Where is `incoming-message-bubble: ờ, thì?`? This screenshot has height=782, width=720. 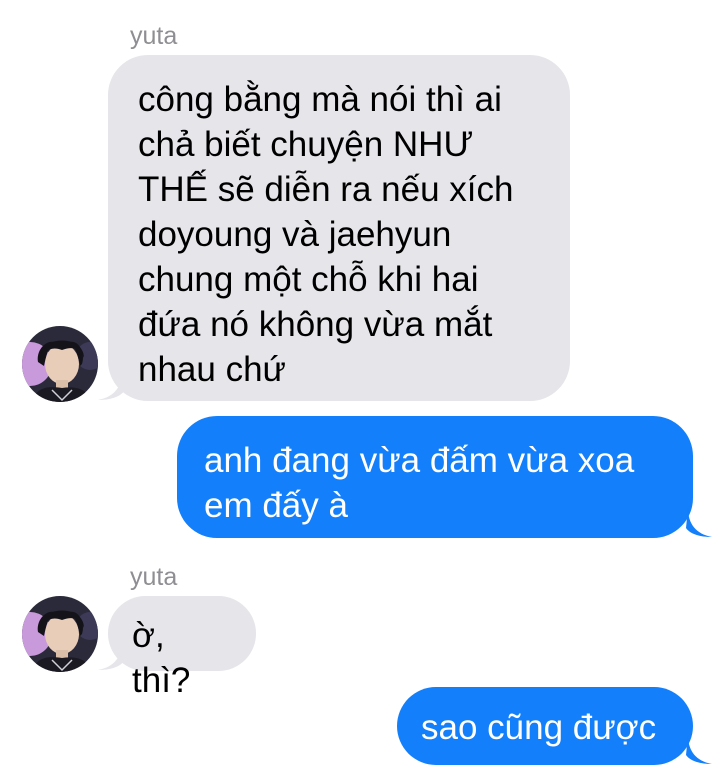 incoming-message-bubble: ờ, thì? is located at coordinates (182, 648).